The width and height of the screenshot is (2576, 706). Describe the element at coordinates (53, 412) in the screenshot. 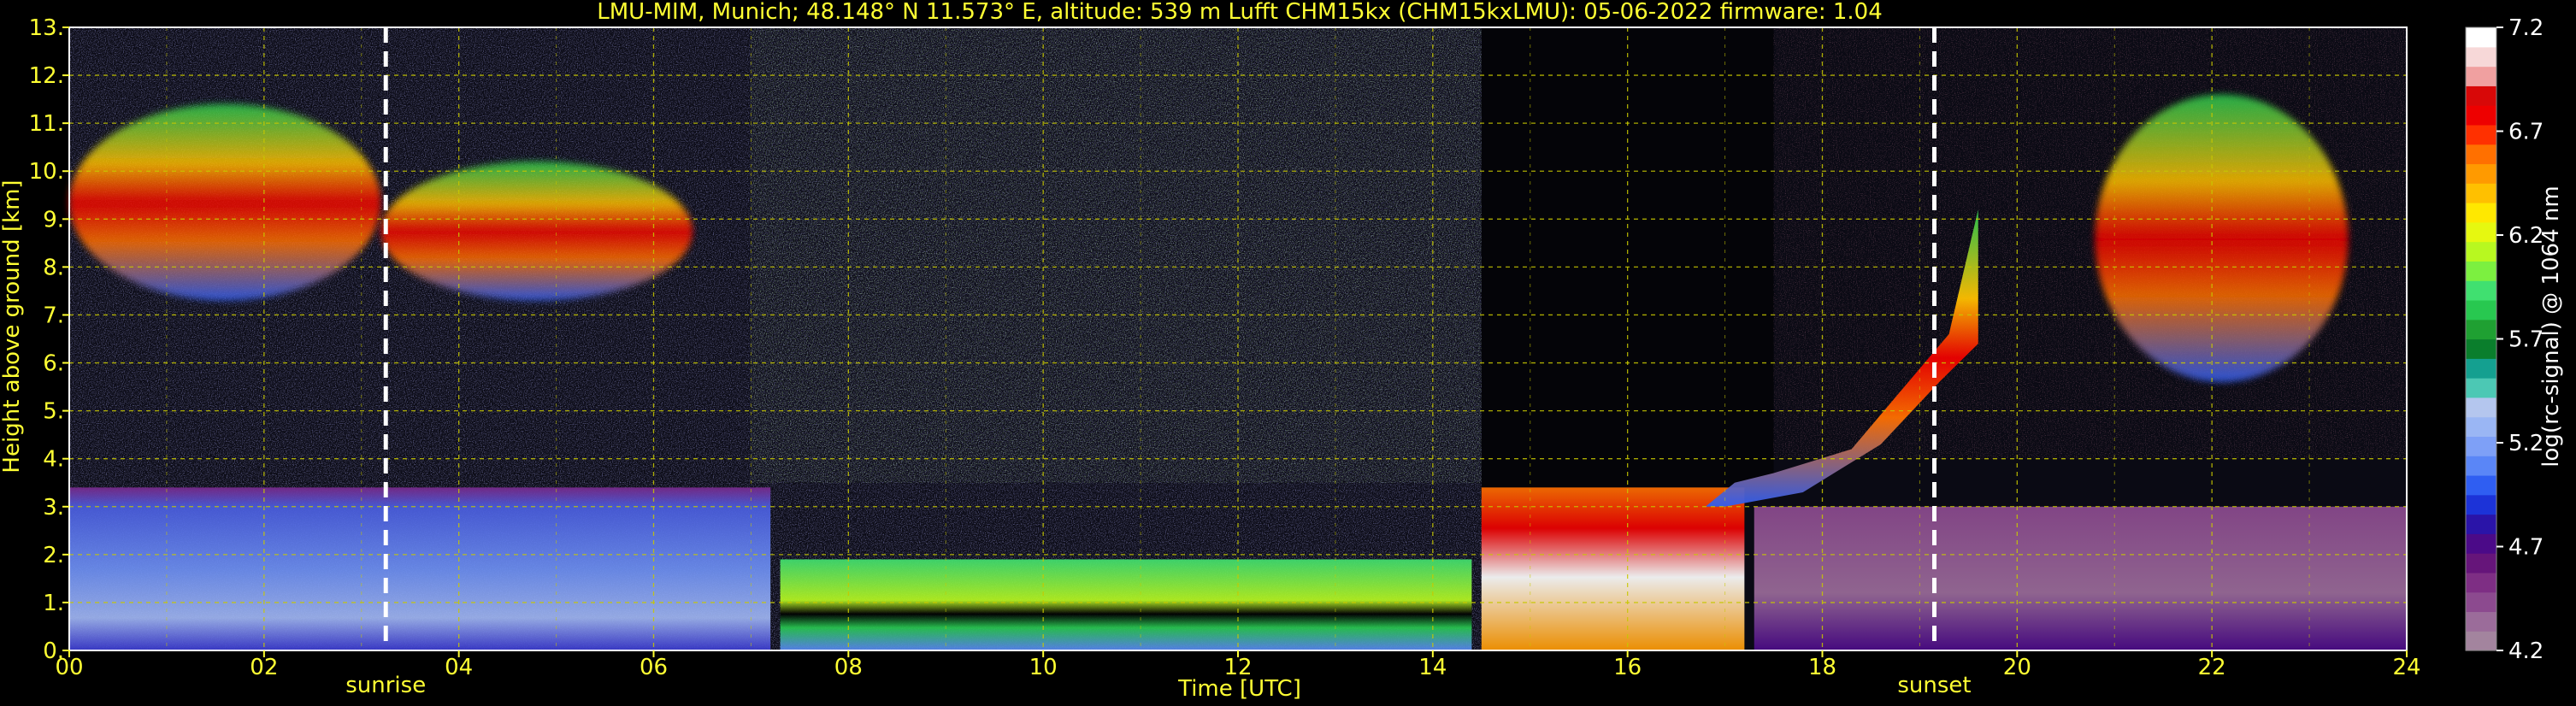

I see `y-tick-label: 5.` at that location.